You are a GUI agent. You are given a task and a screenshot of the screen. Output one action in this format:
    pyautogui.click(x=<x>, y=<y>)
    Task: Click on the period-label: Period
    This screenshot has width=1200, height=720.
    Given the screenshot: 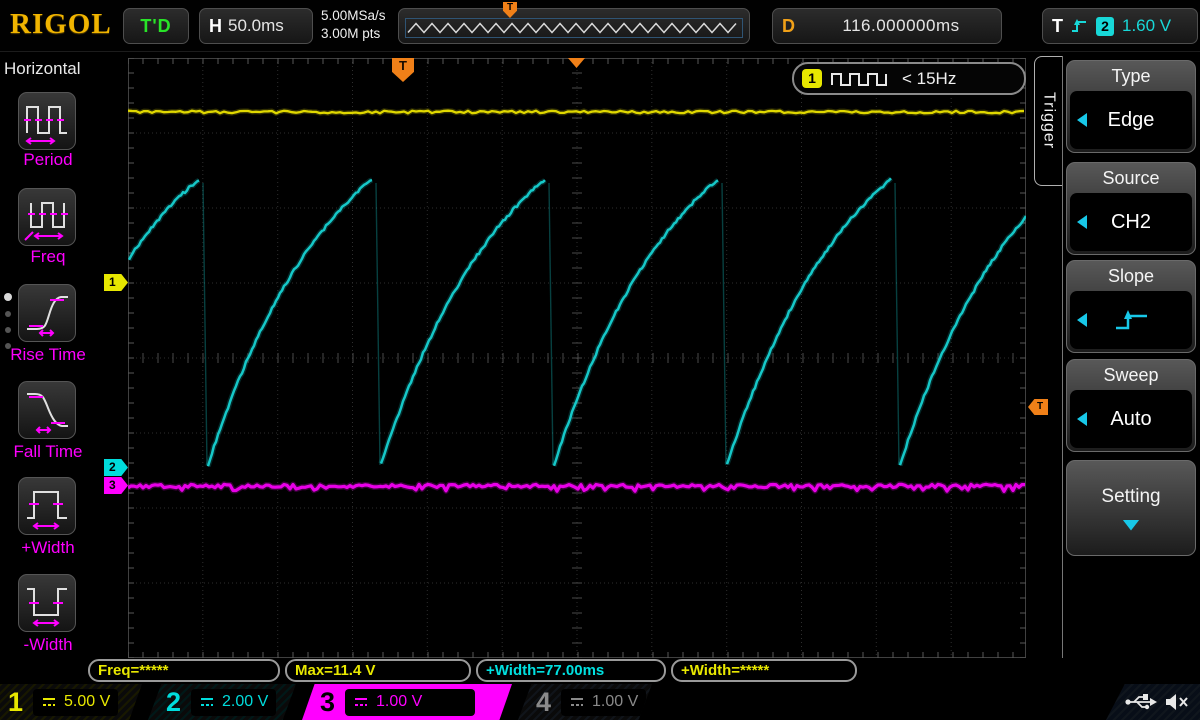 What is the action you would take?
    pyautogui.click(x=48, y=159)
    